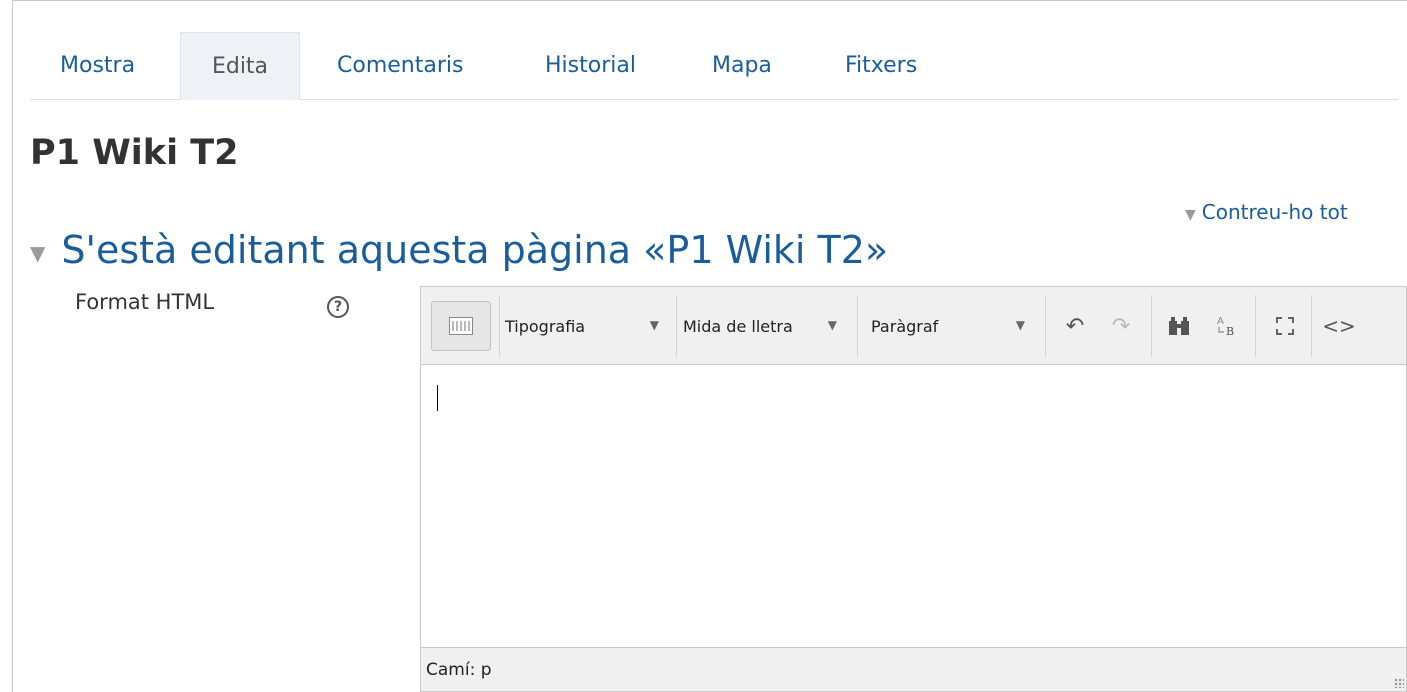 The height and width of the screenshot is (692, 1407). What do you see at coordinates (1399, 683) in the screenshot?
I see `resize-handle-icon` at bounding box center [1399, 683].